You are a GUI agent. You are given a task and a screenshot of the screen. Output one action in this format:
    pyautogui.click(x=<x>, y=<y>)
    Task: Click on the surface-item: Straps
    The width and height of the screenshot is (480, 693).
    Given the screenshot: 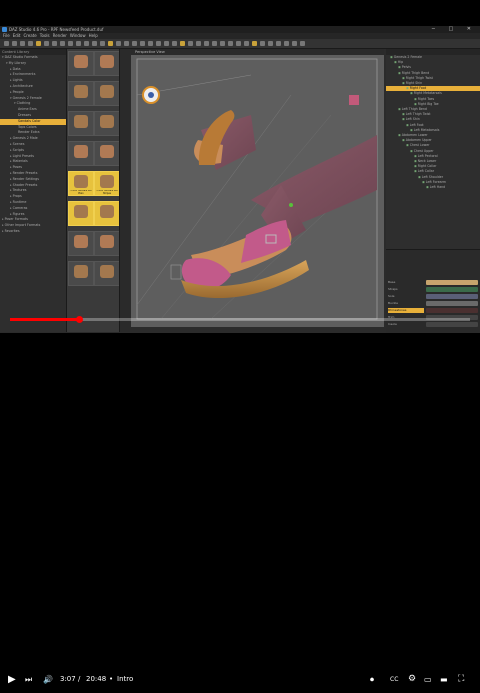 What is the action you would take?
    pyautogui.click(x=406, y=289)
    